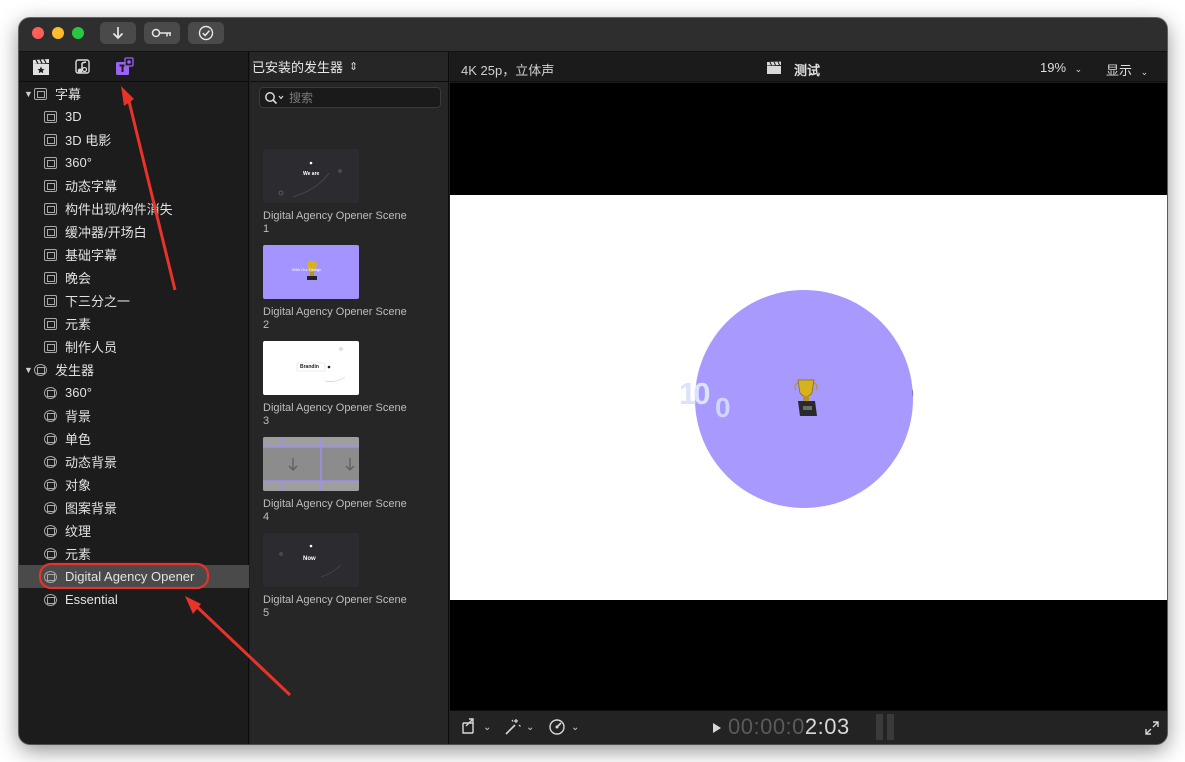 This screenshot has height=762, width=1185. I want to click on sidebar-item-label: 3D, so click(73, 116).